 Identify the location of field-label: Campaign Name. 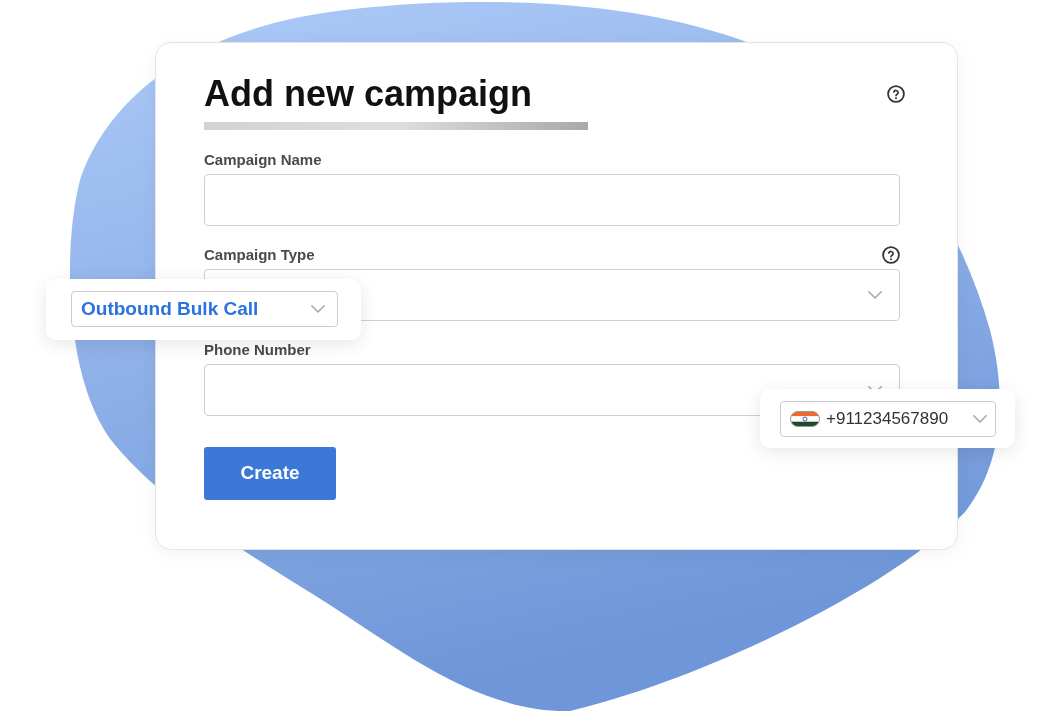
(263, 160).